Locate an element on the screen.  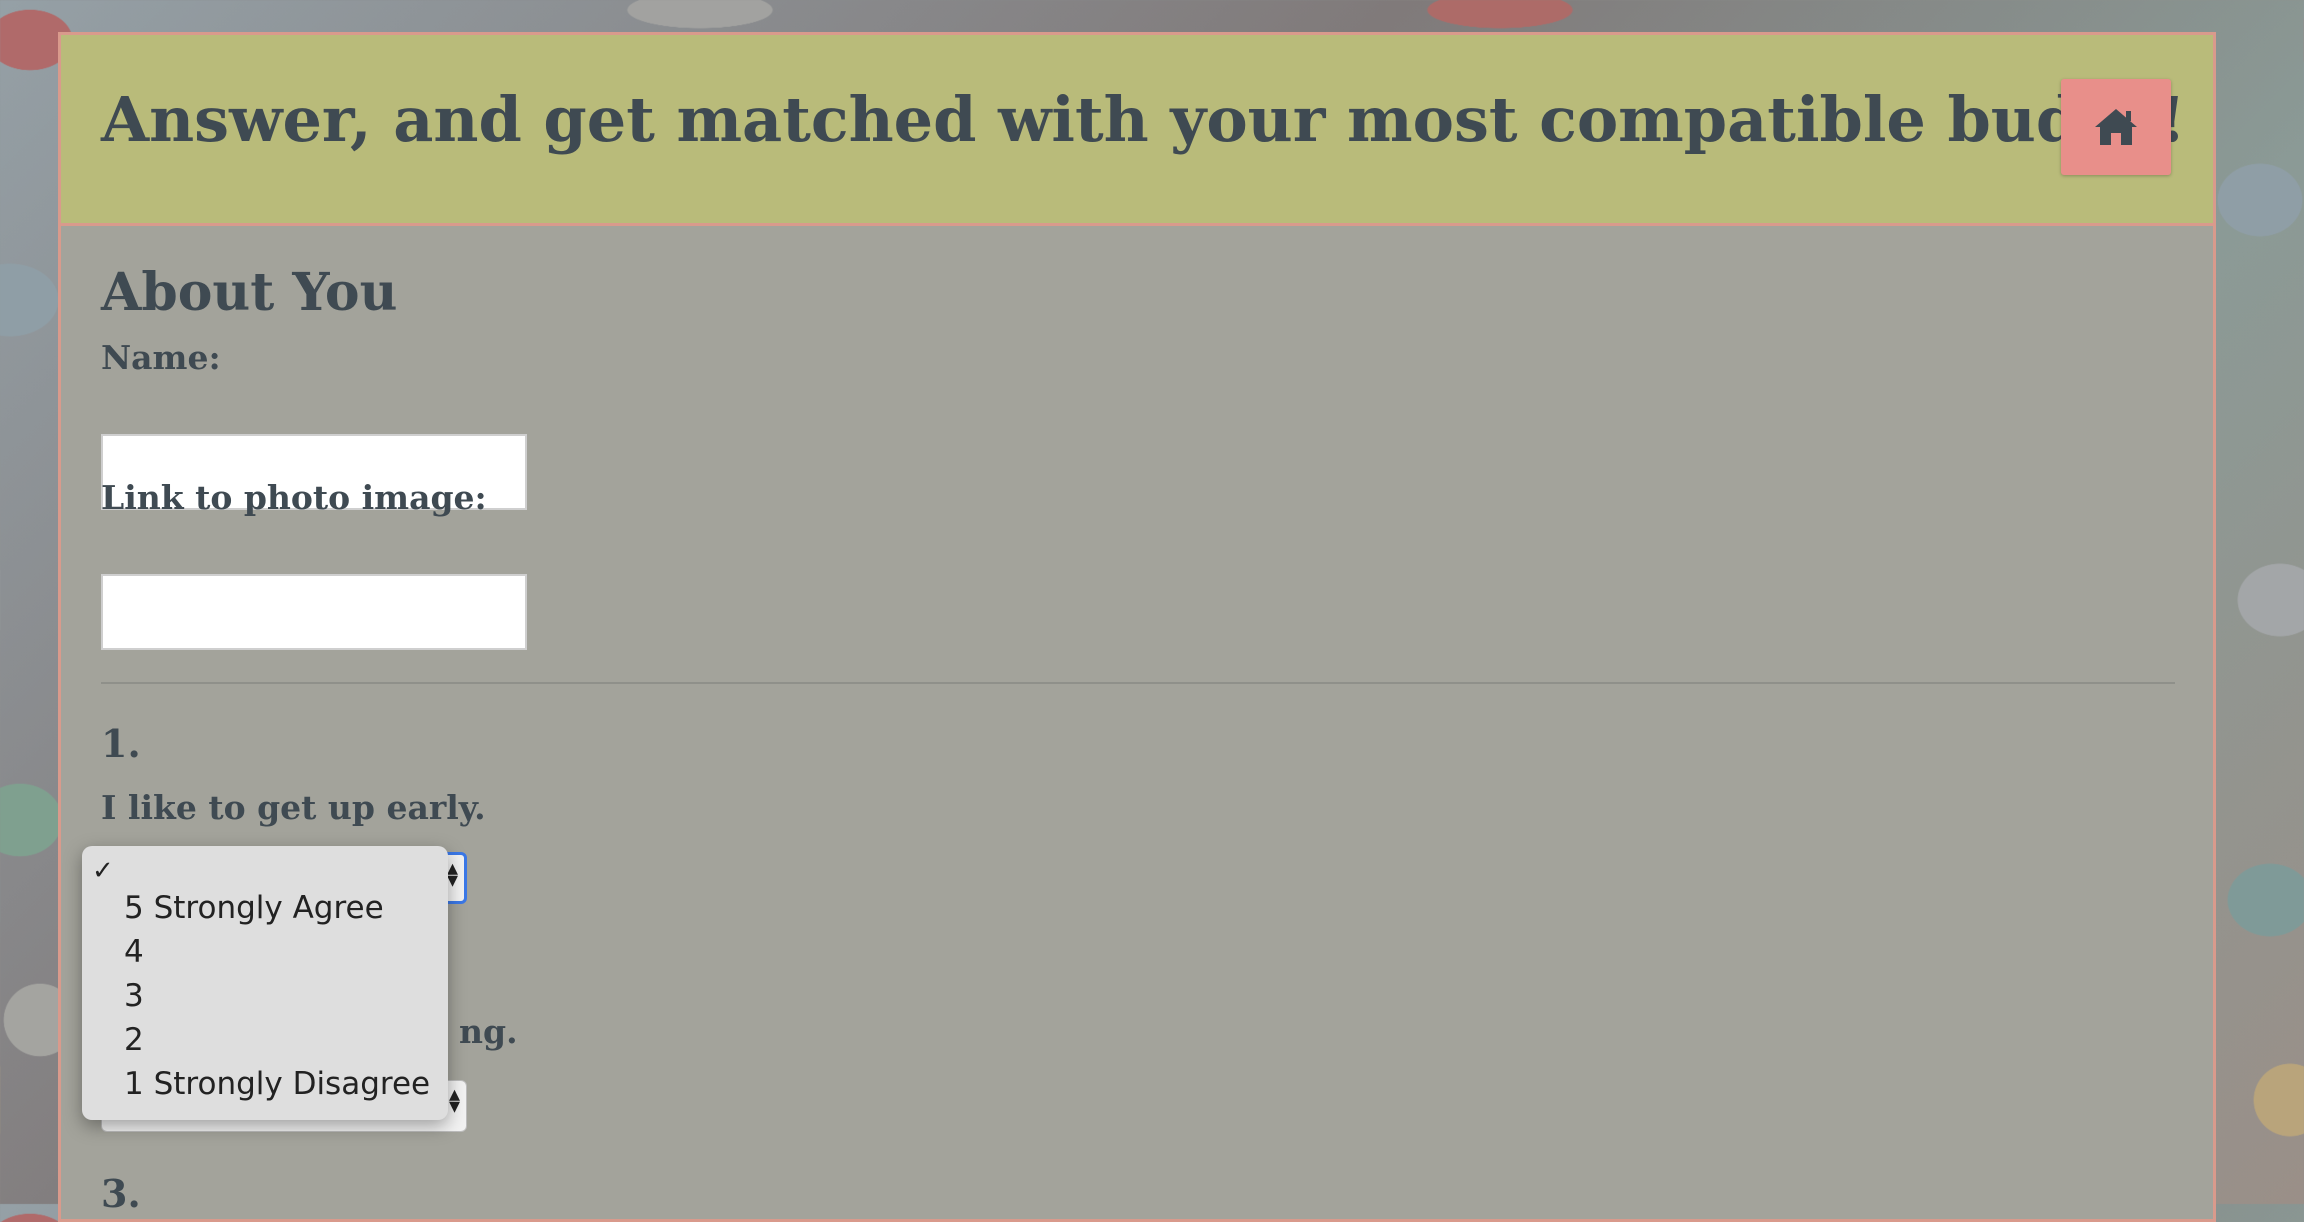
home-icon is located at coordinates (2116, 127).